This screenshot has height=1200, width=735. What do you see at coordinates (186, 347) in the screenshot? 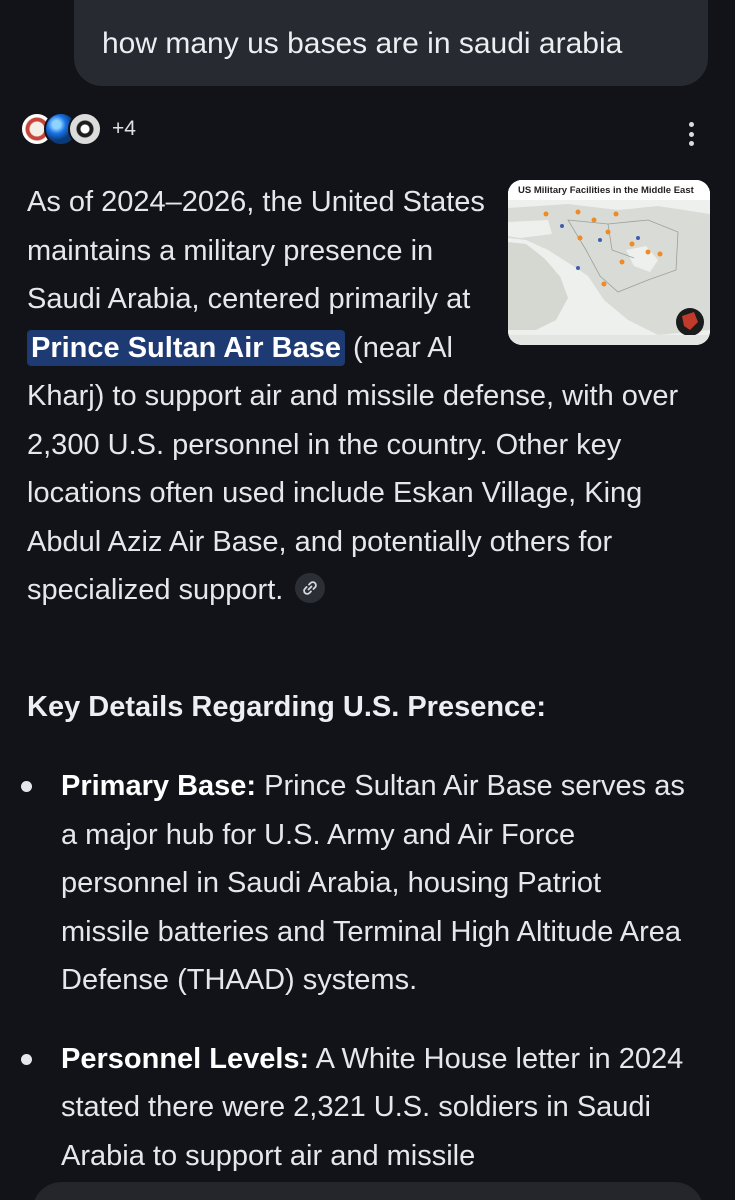
I see `highlighted-base-name: Prince Sultan Air Base` at bounding box center [186, 347].